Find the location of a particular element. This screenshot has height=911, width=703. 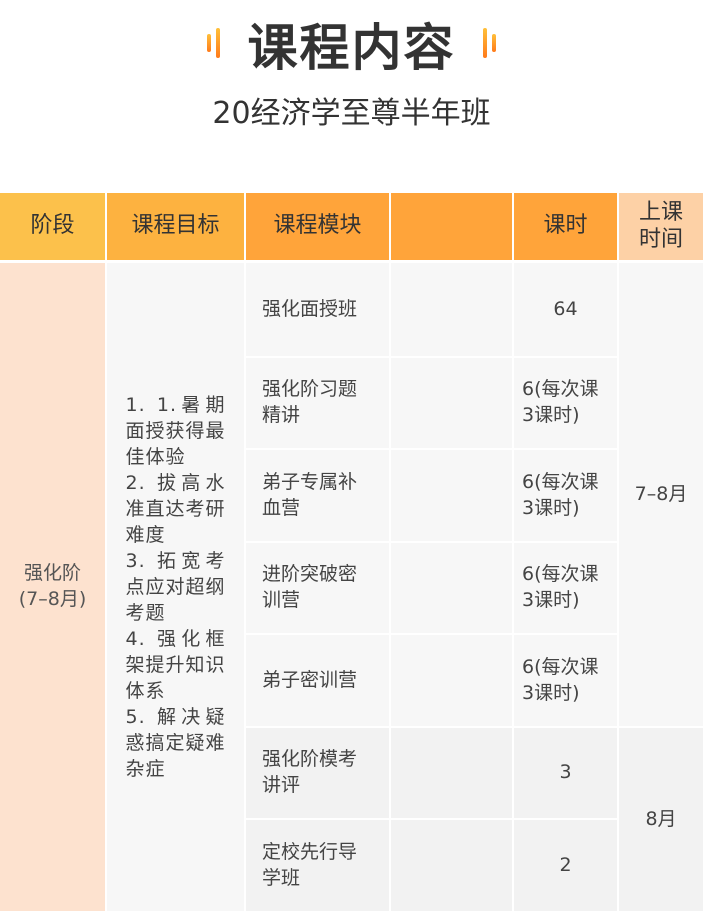

title-right-decoration-icon is located at coordinates (494, 43).